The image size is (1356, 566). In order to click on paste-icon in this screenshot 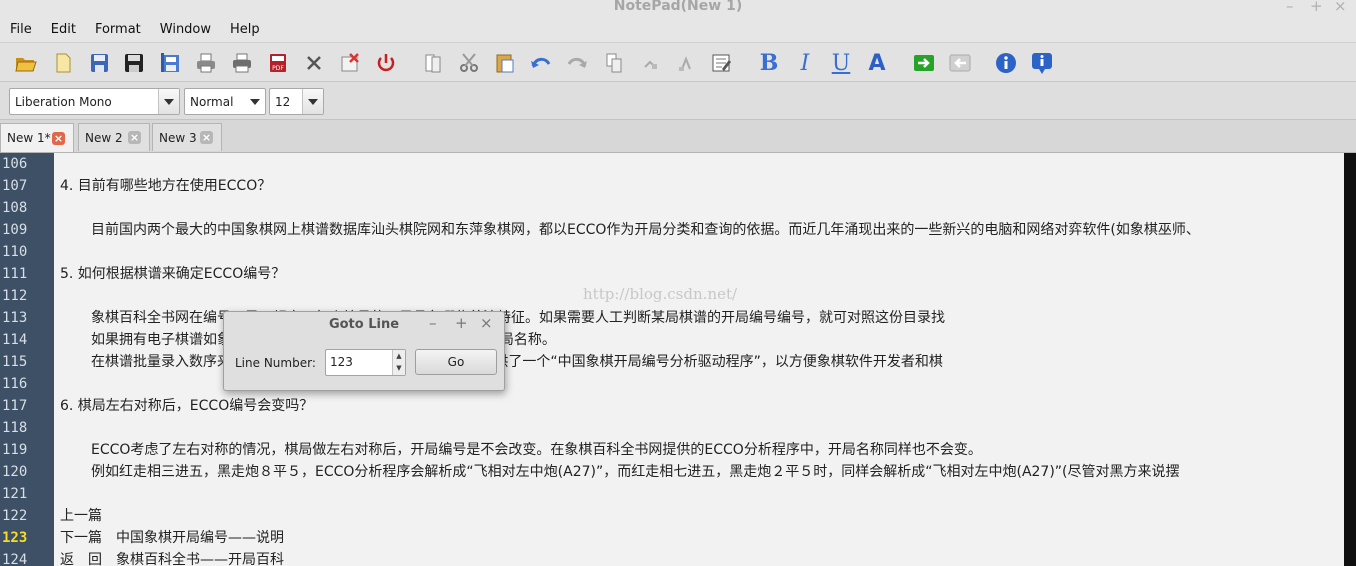, I will do `click(505, 63)`.